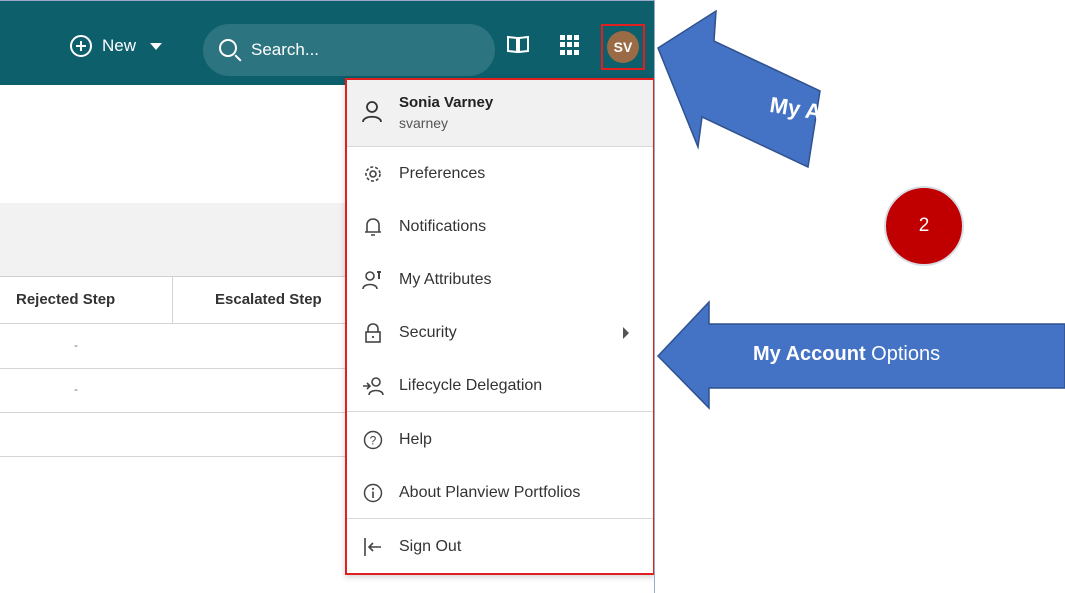 Image resolution: width=1065 pixels, height=593 pixels. What do you see at coordinates (65, 299) in the screenshot?
I see `column-header-rejected-step: Rejected Step` at bounding box center [65, 299].